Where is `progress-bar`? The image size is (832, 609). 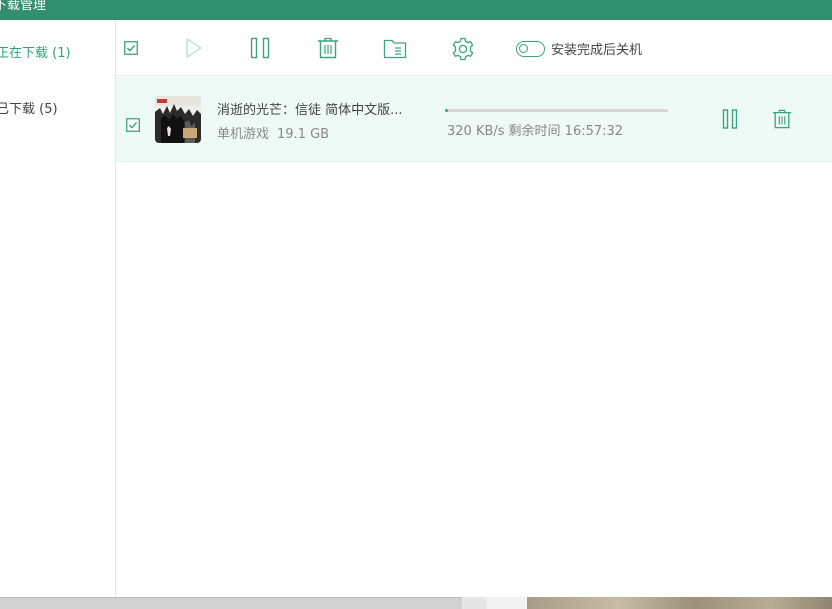
progress-bar is located at coordinates (556, 110).